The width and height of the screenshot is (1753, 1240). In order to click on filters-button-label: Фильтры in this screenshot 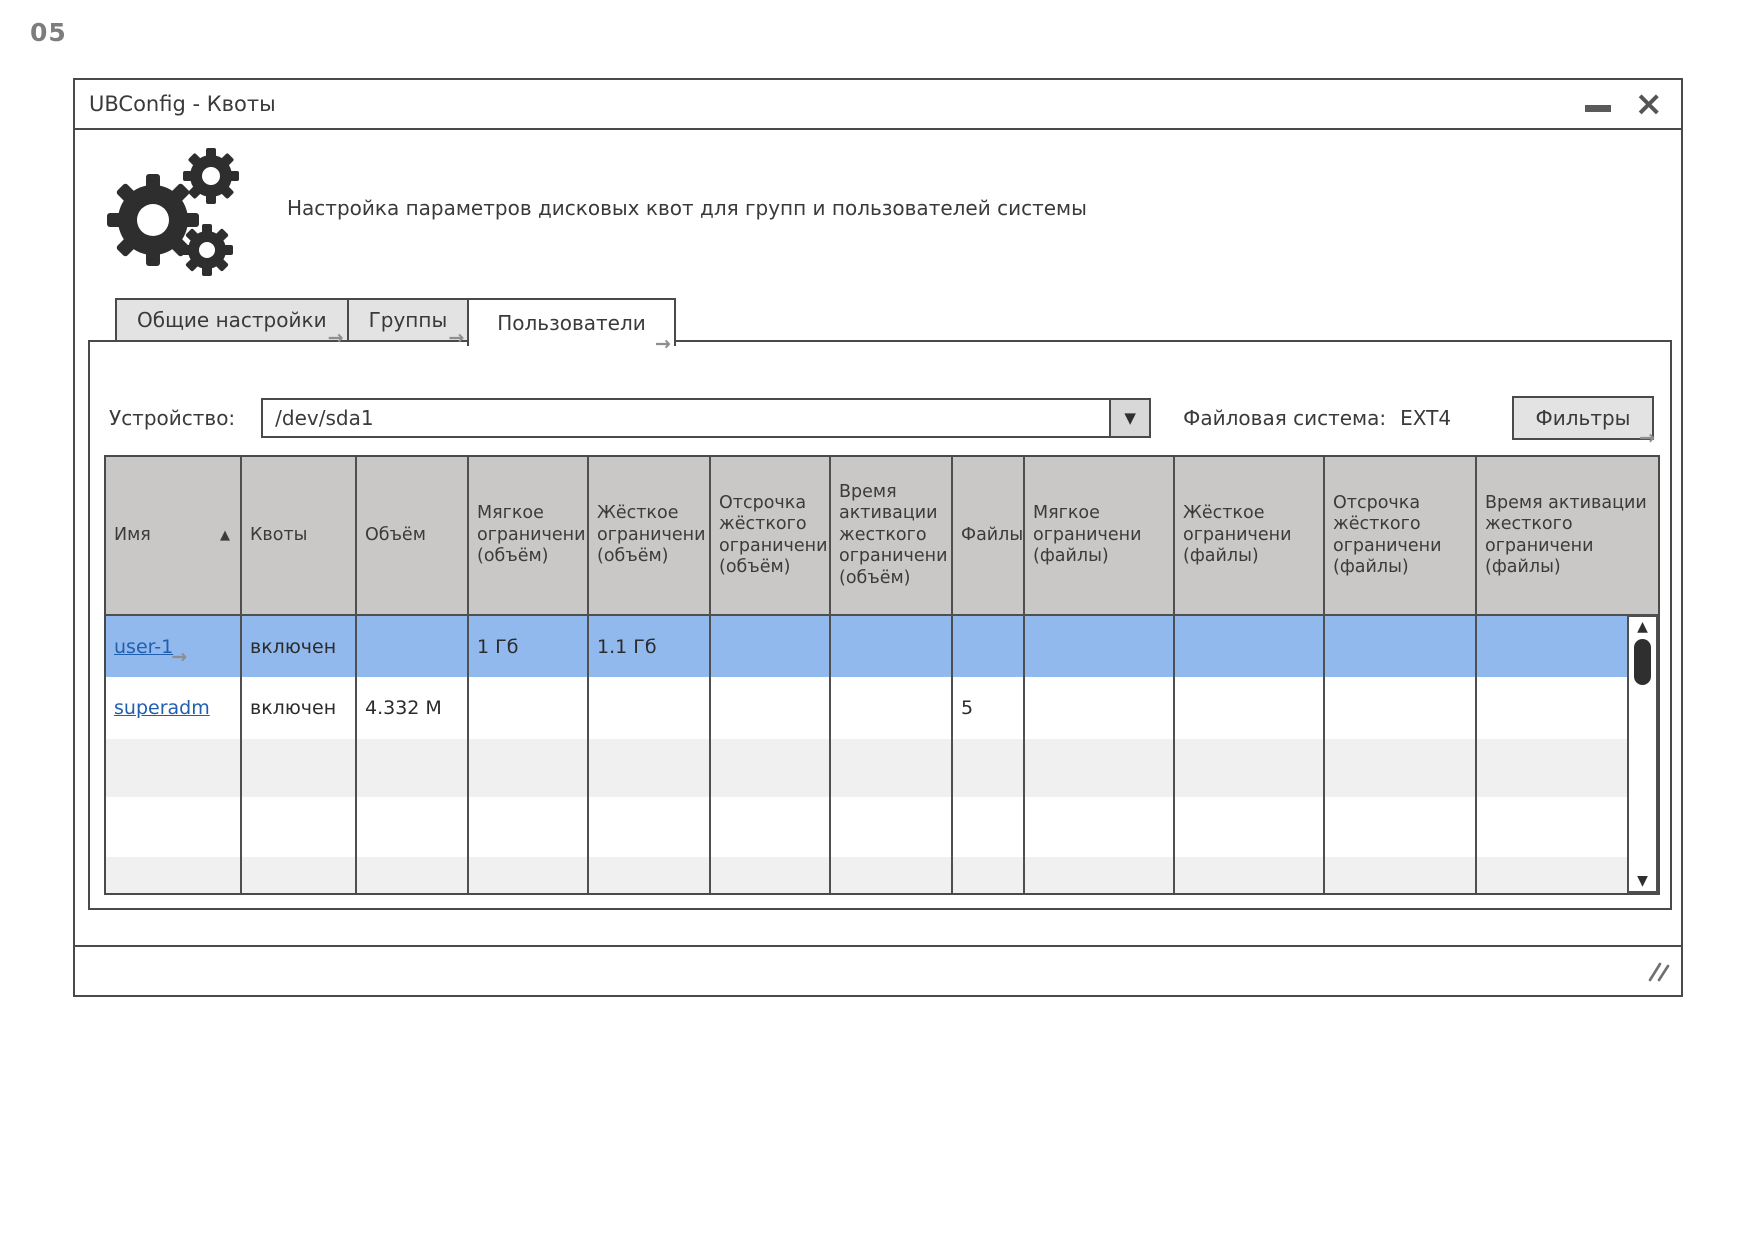, I will do `click(1583, 418)`.